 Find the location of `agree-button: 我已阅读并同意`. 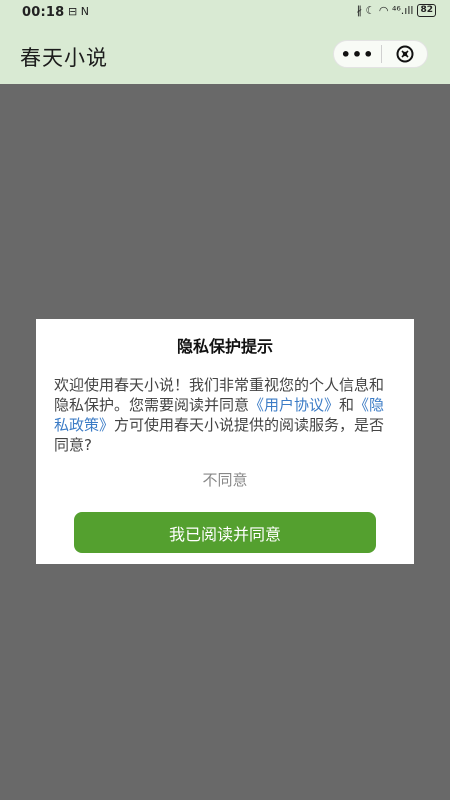

agree-button: 我已阅读并同意 is located at coordinates (225, 532).